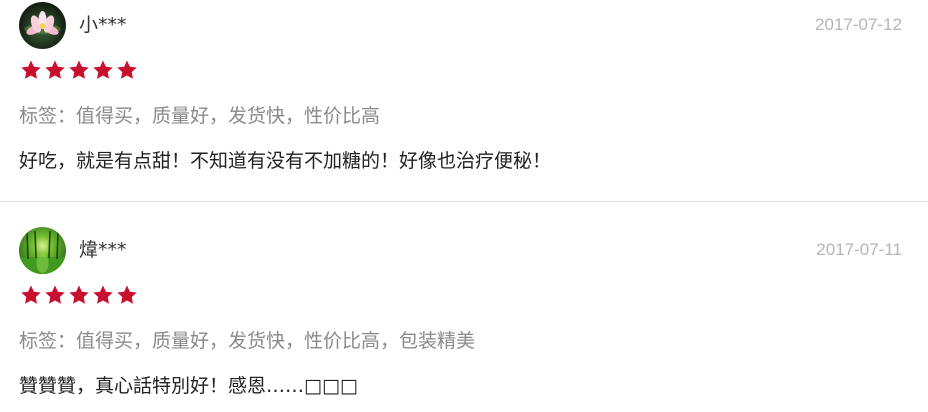 Image resolution: width=928 pixels, height=412 pixels. What do you see at coordinates (859, 249) in the screenshot?
I see `review-date: 2017-07-11` at bounding box center [859, 249].